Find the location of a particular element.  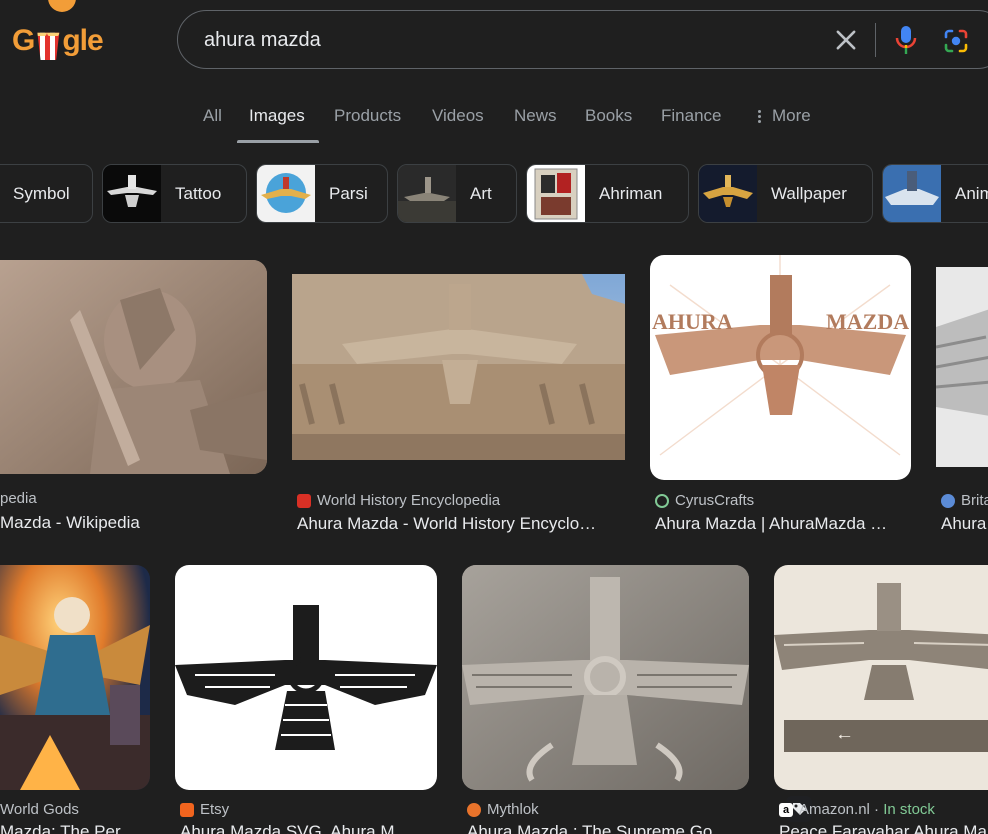

chip-wallpaper: Wallpaper is located at coordinates (785, 193).